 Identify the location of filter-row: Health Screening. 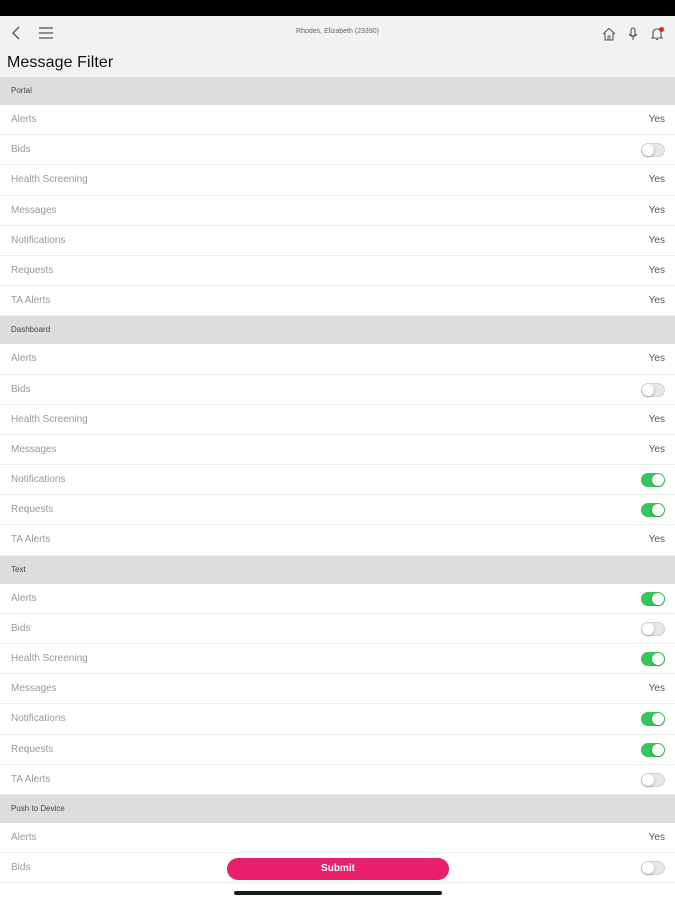
(337, 659).